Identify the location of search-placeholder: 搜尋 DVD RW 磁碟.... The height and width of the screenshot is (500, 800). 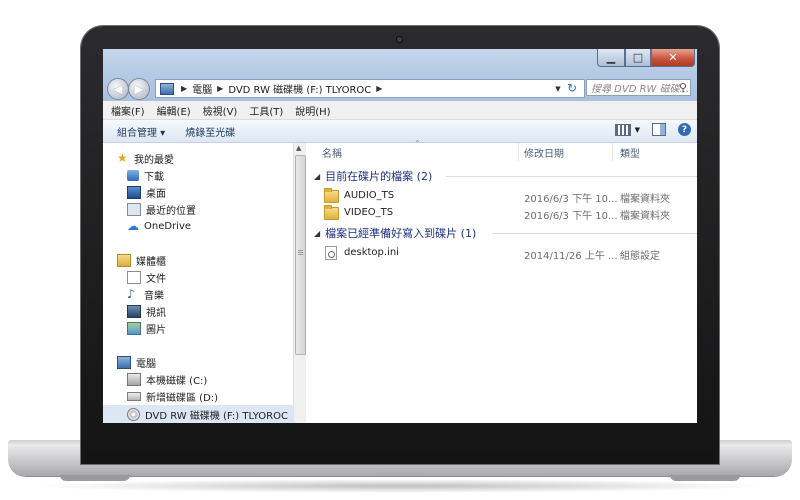
(640, 89).